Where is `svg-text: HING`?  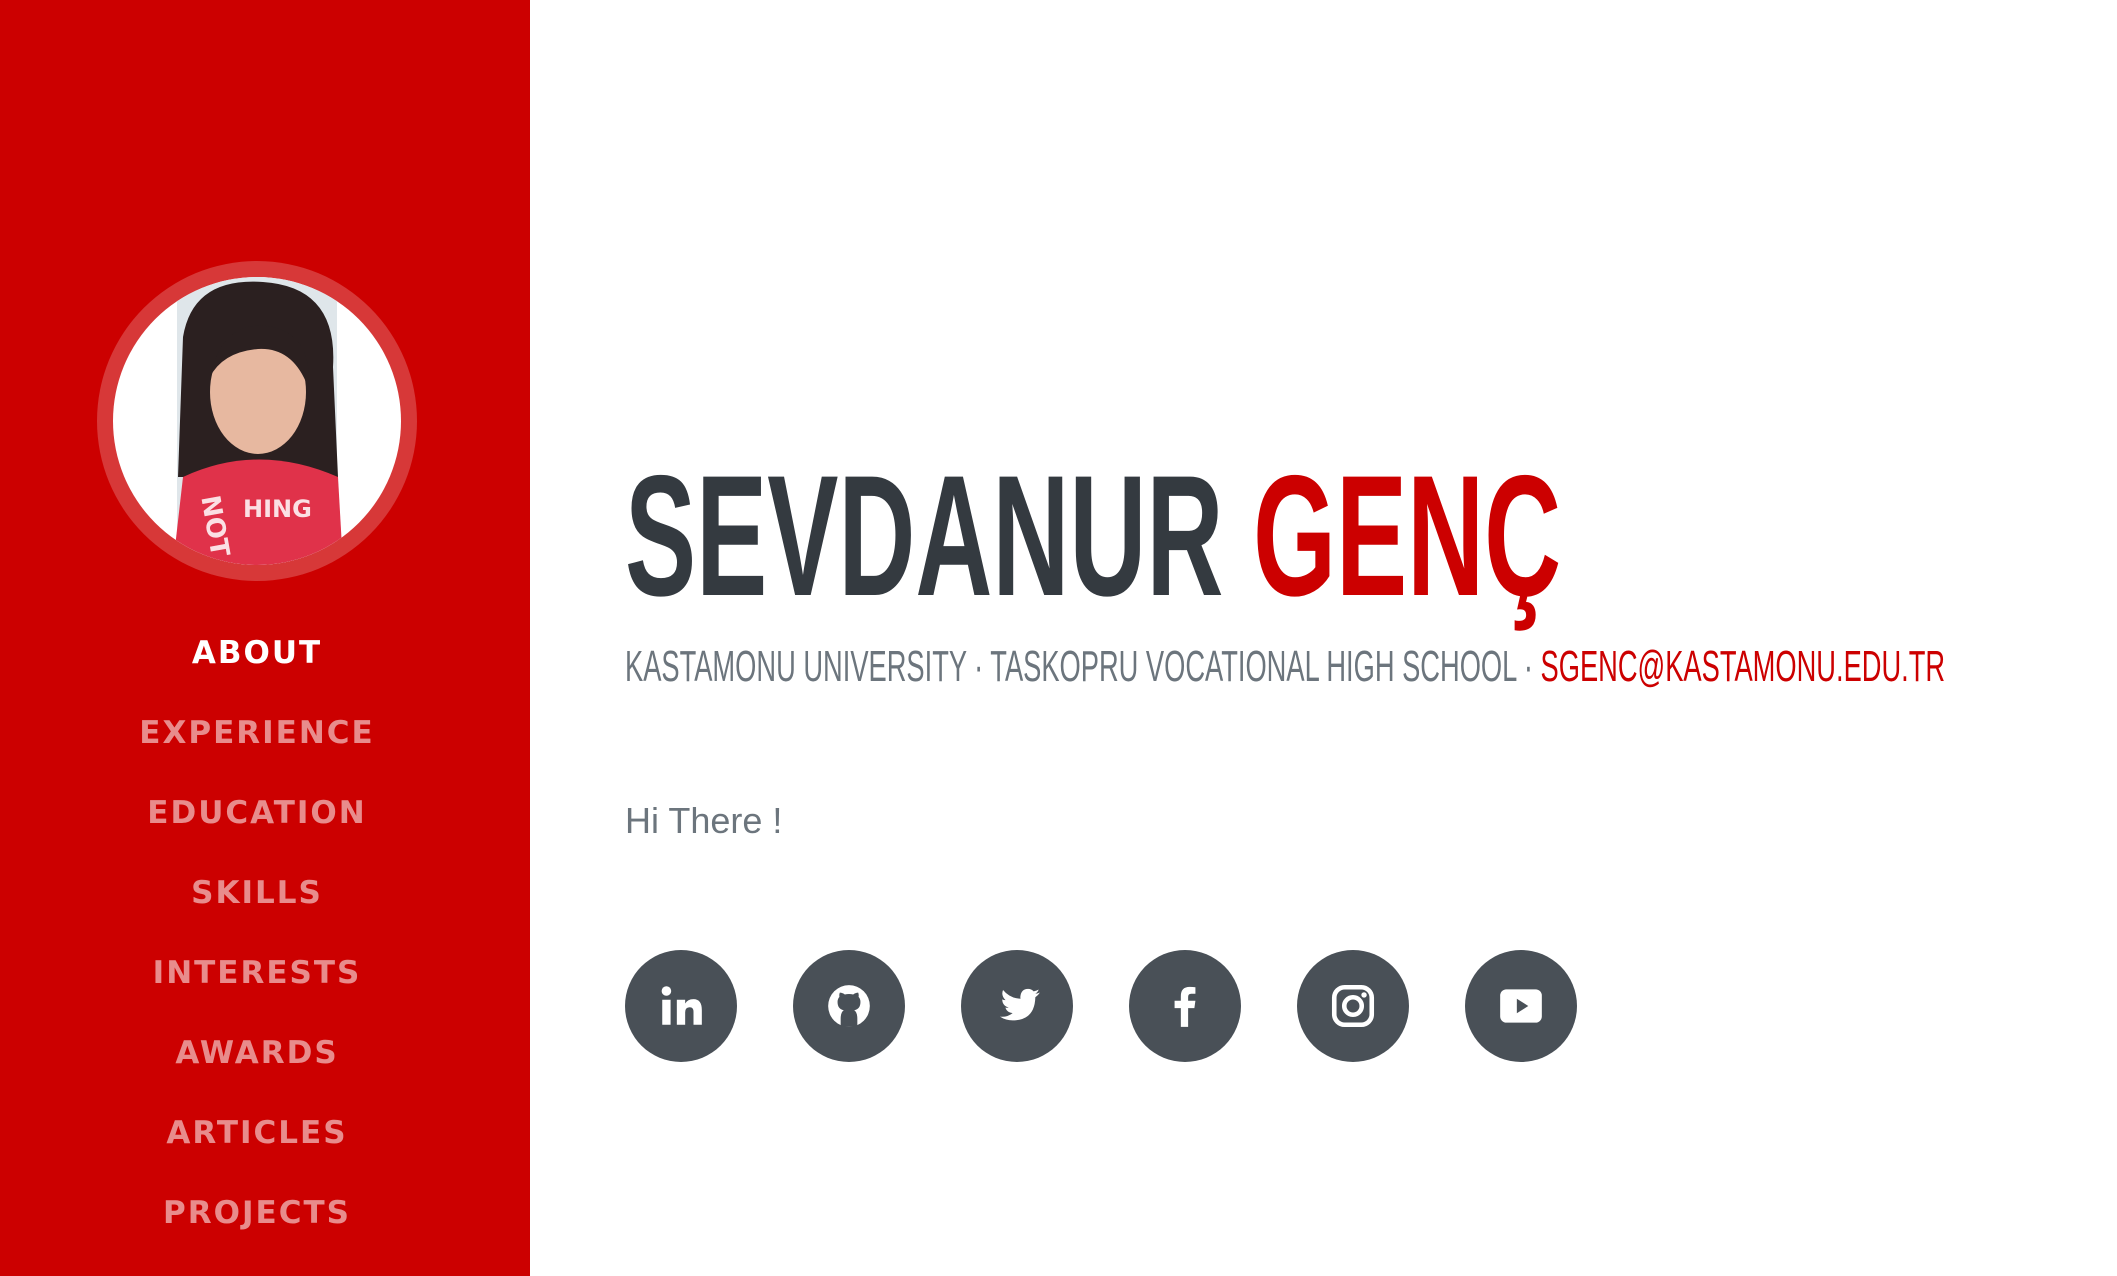 svg-text: HING is located at coordinates (277, 509).